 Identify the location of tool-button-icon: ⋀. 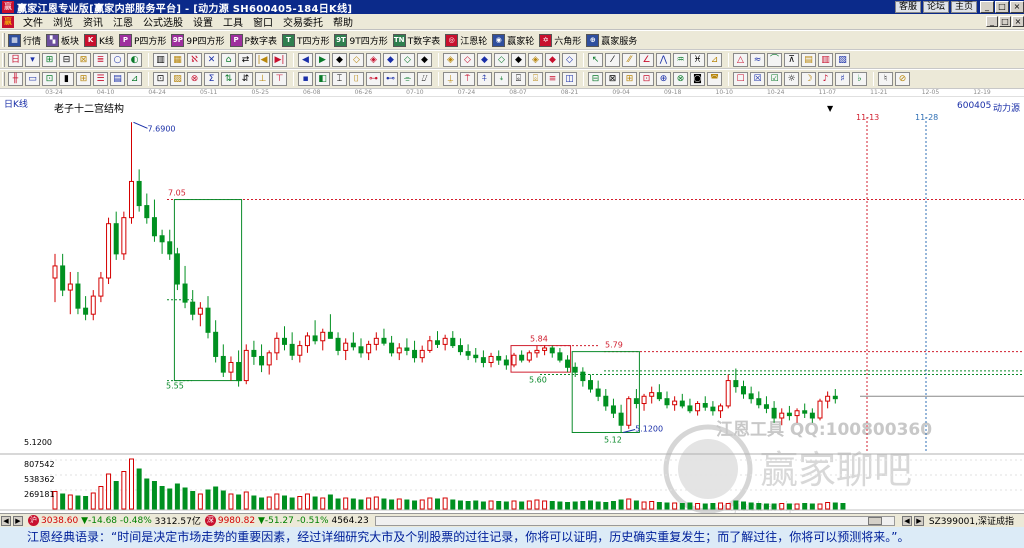
(663, 59).